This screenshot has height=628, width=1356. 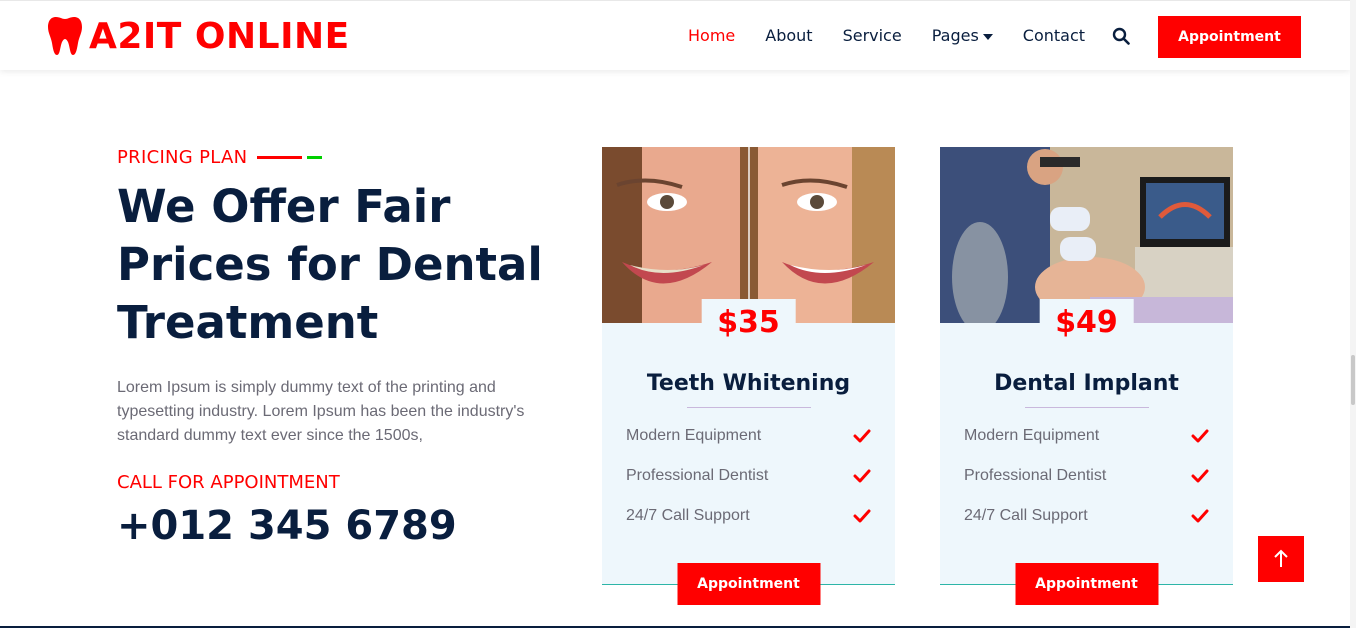 I want to click on scrollbar-thumb, so click(x=1353, y=380).